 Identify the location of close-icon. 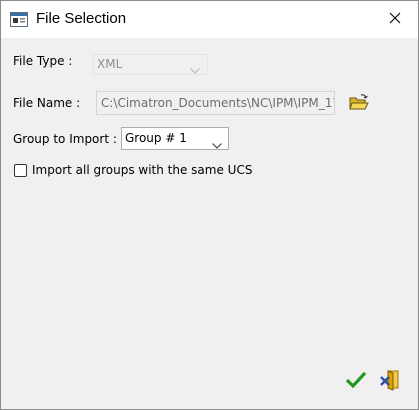
(395, 19).